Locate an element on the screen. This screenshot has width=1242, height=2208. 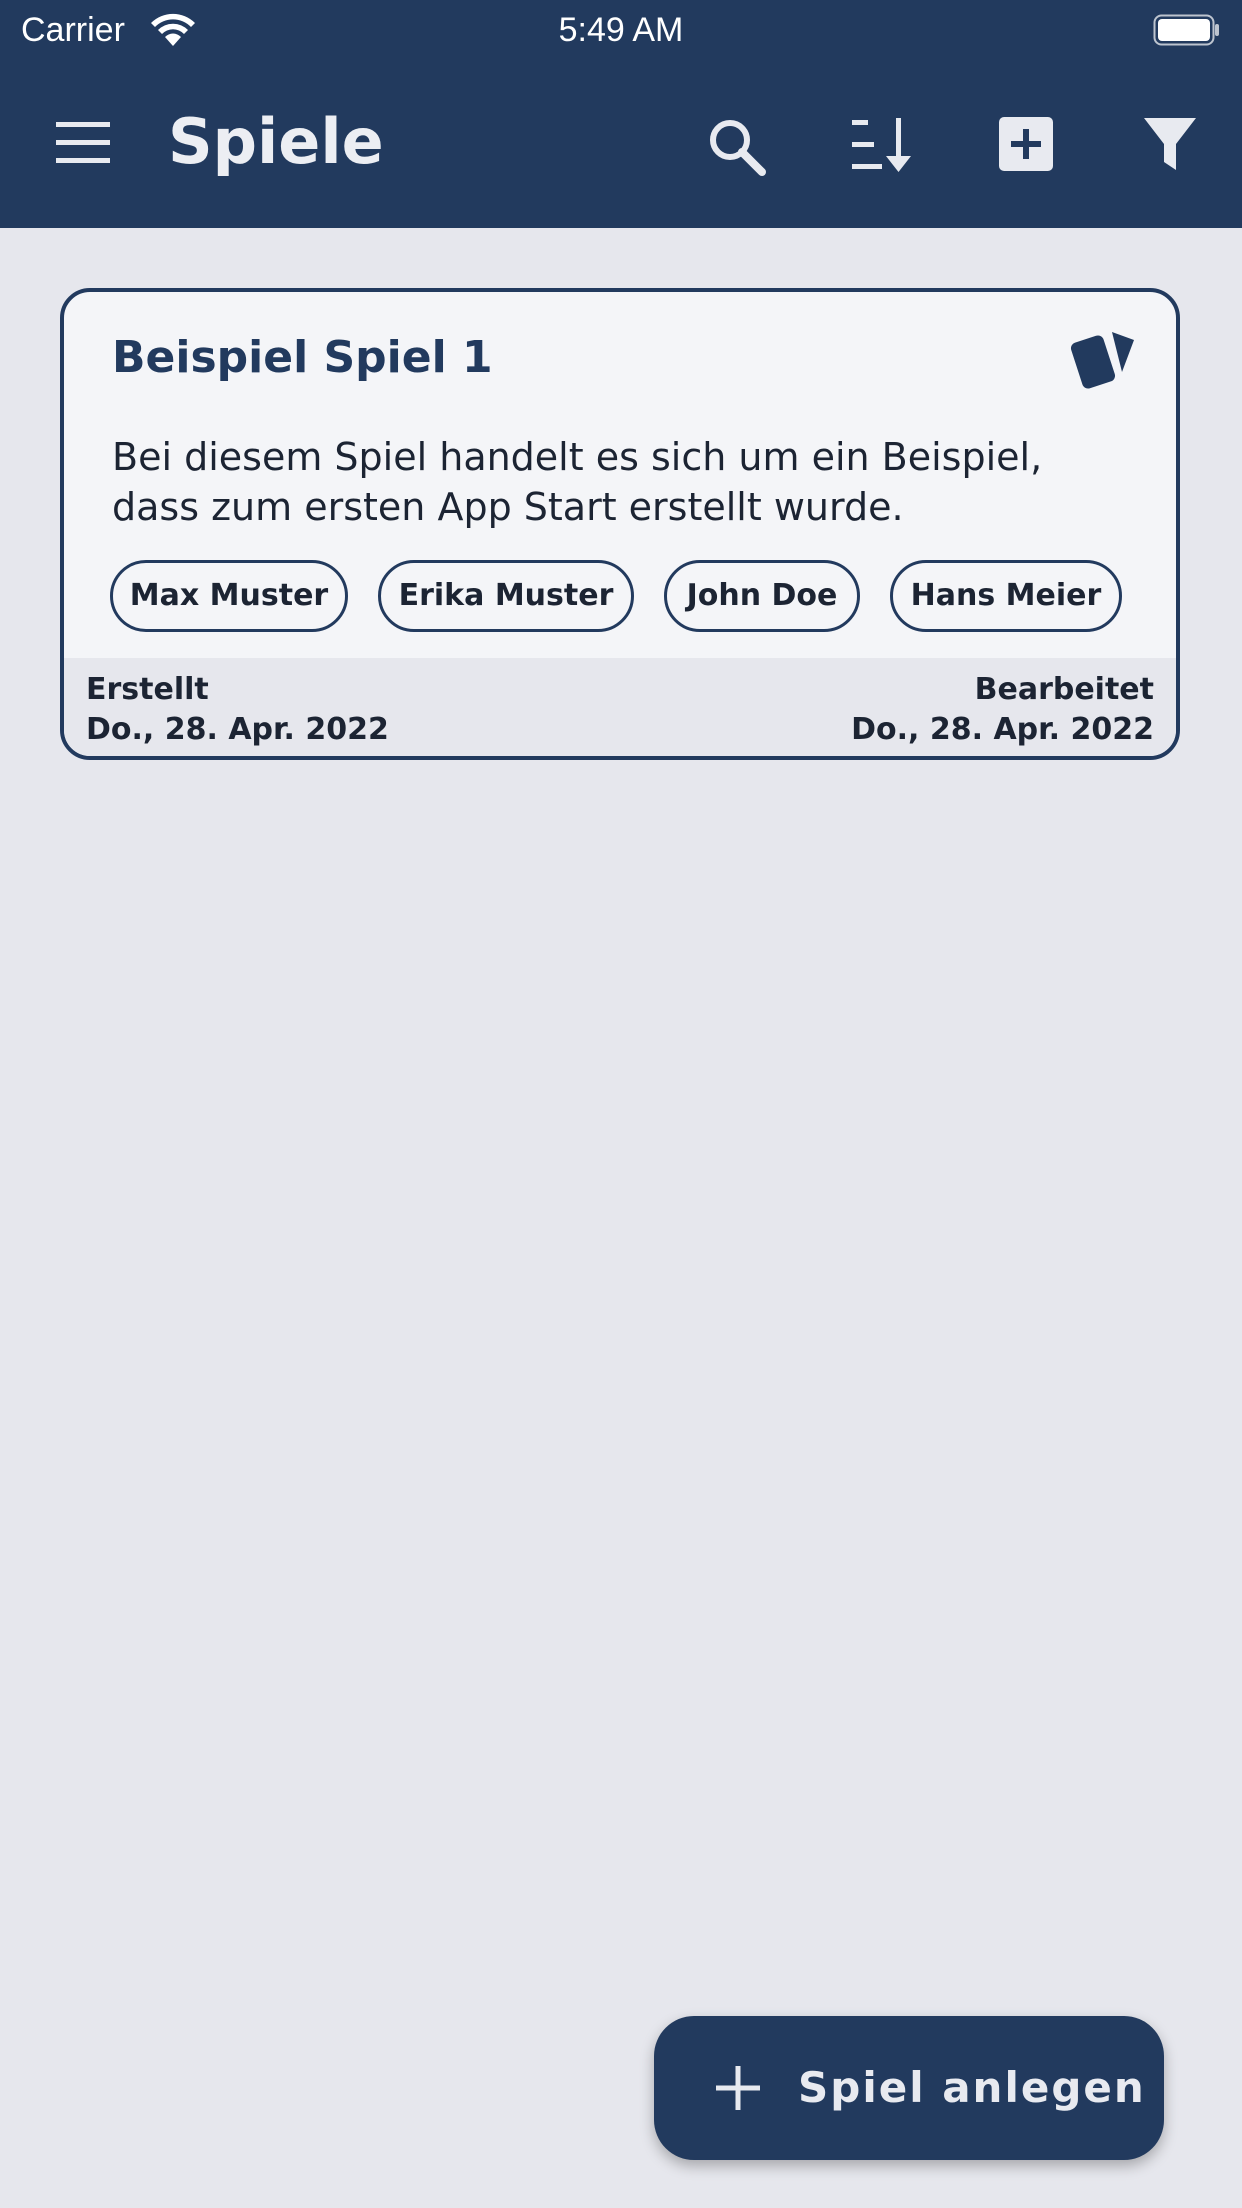
game-title: Beispiel Spiel 1 is located at coordinates (302, 357).